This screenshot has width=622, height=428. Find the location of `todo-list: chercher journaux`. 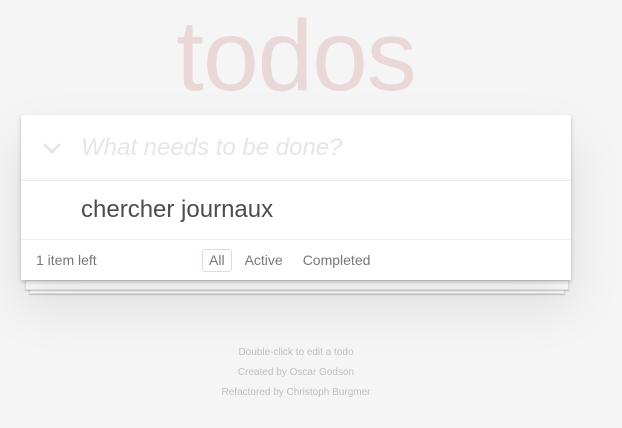

todo-list: chercher journaux is located at coordinates (296, 210).